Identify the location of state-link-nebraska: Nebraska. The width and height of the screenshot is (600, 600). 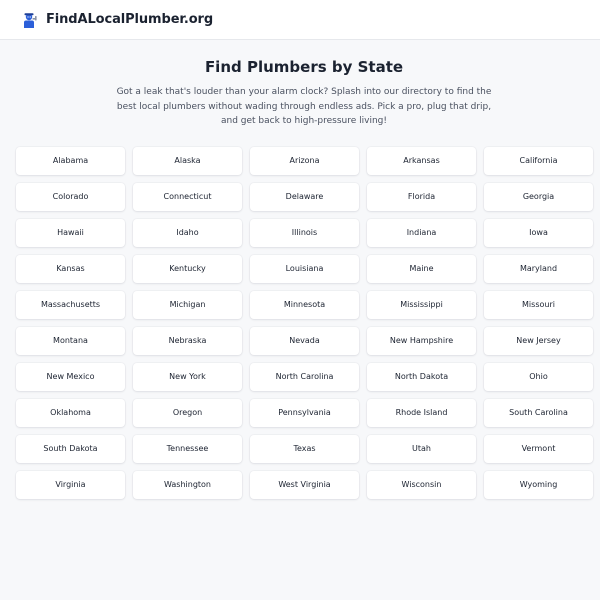
(187, 340).